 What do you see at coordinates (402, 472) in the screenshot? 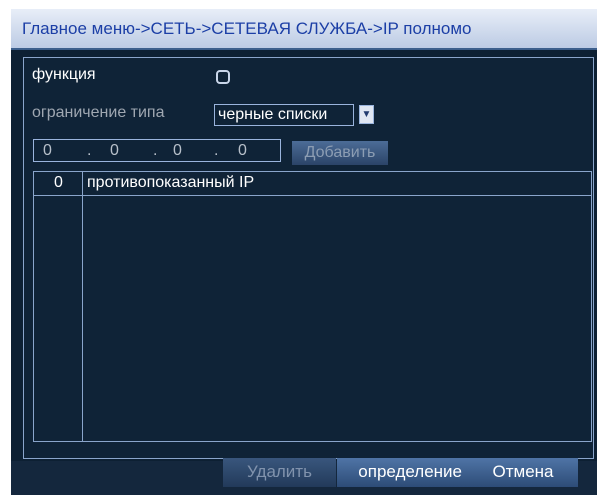
I see `ok-button: определение` at bounding box center [402, 472].